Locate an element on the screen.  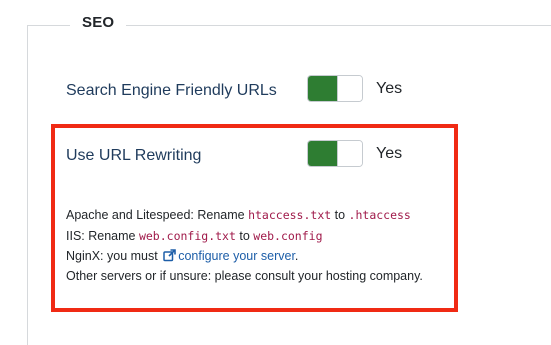
help-apache-prefix: Apache and Litespeed: Rename is located at coordinates (157, 215).